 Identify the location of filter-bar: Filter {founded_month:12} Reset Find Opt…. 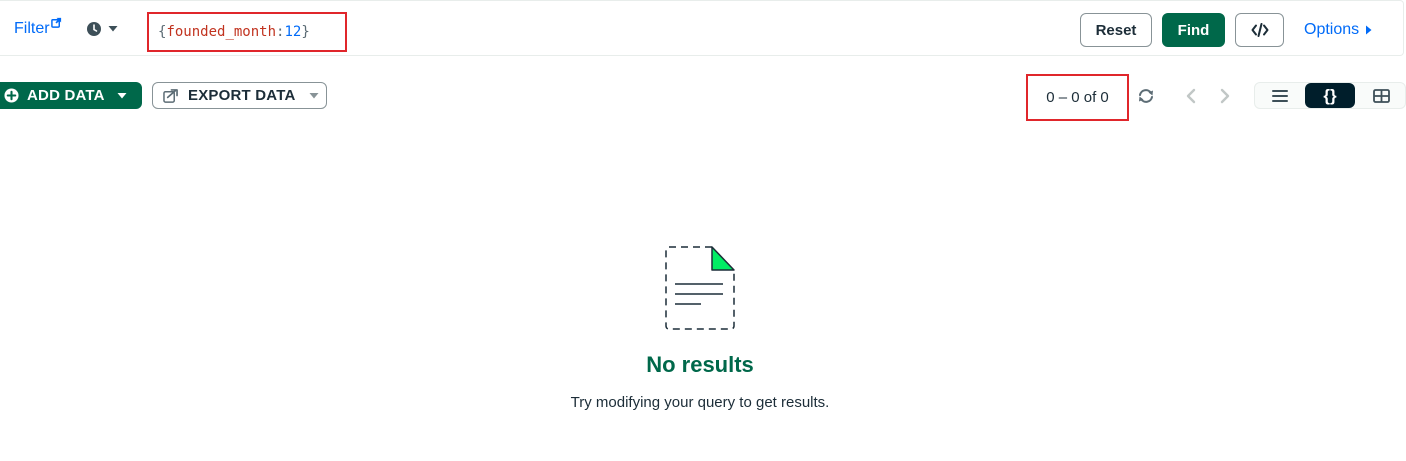
(702, 28).